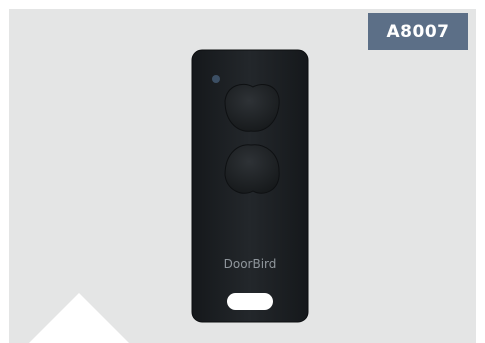  I want to click on upper-button, so click(252, 107).